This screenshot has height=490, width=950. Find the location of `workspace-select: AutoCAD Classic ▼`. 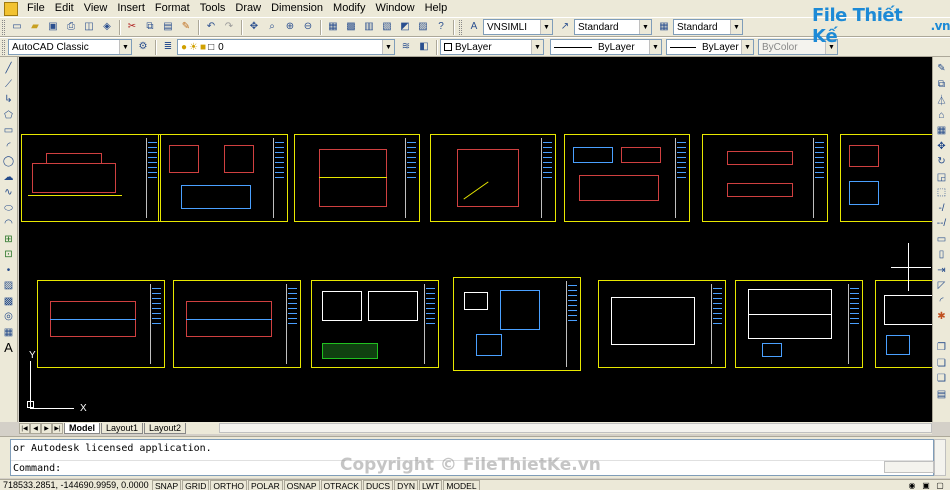

workspace-select: AutoCAD Classic ▼ is located at coordinates (70, 47).